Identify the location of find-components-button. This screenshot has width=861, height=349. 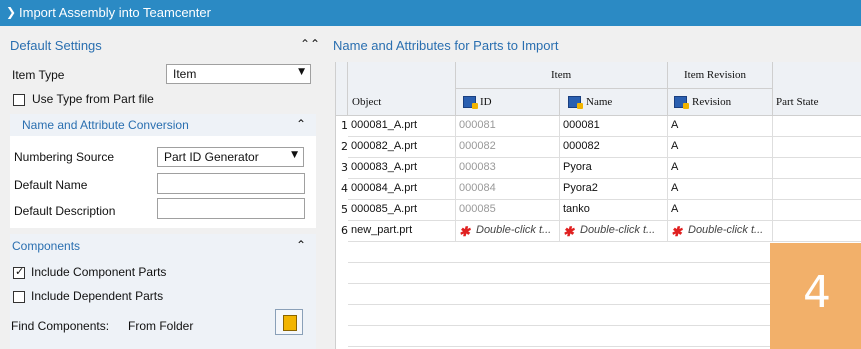
(289, 322).